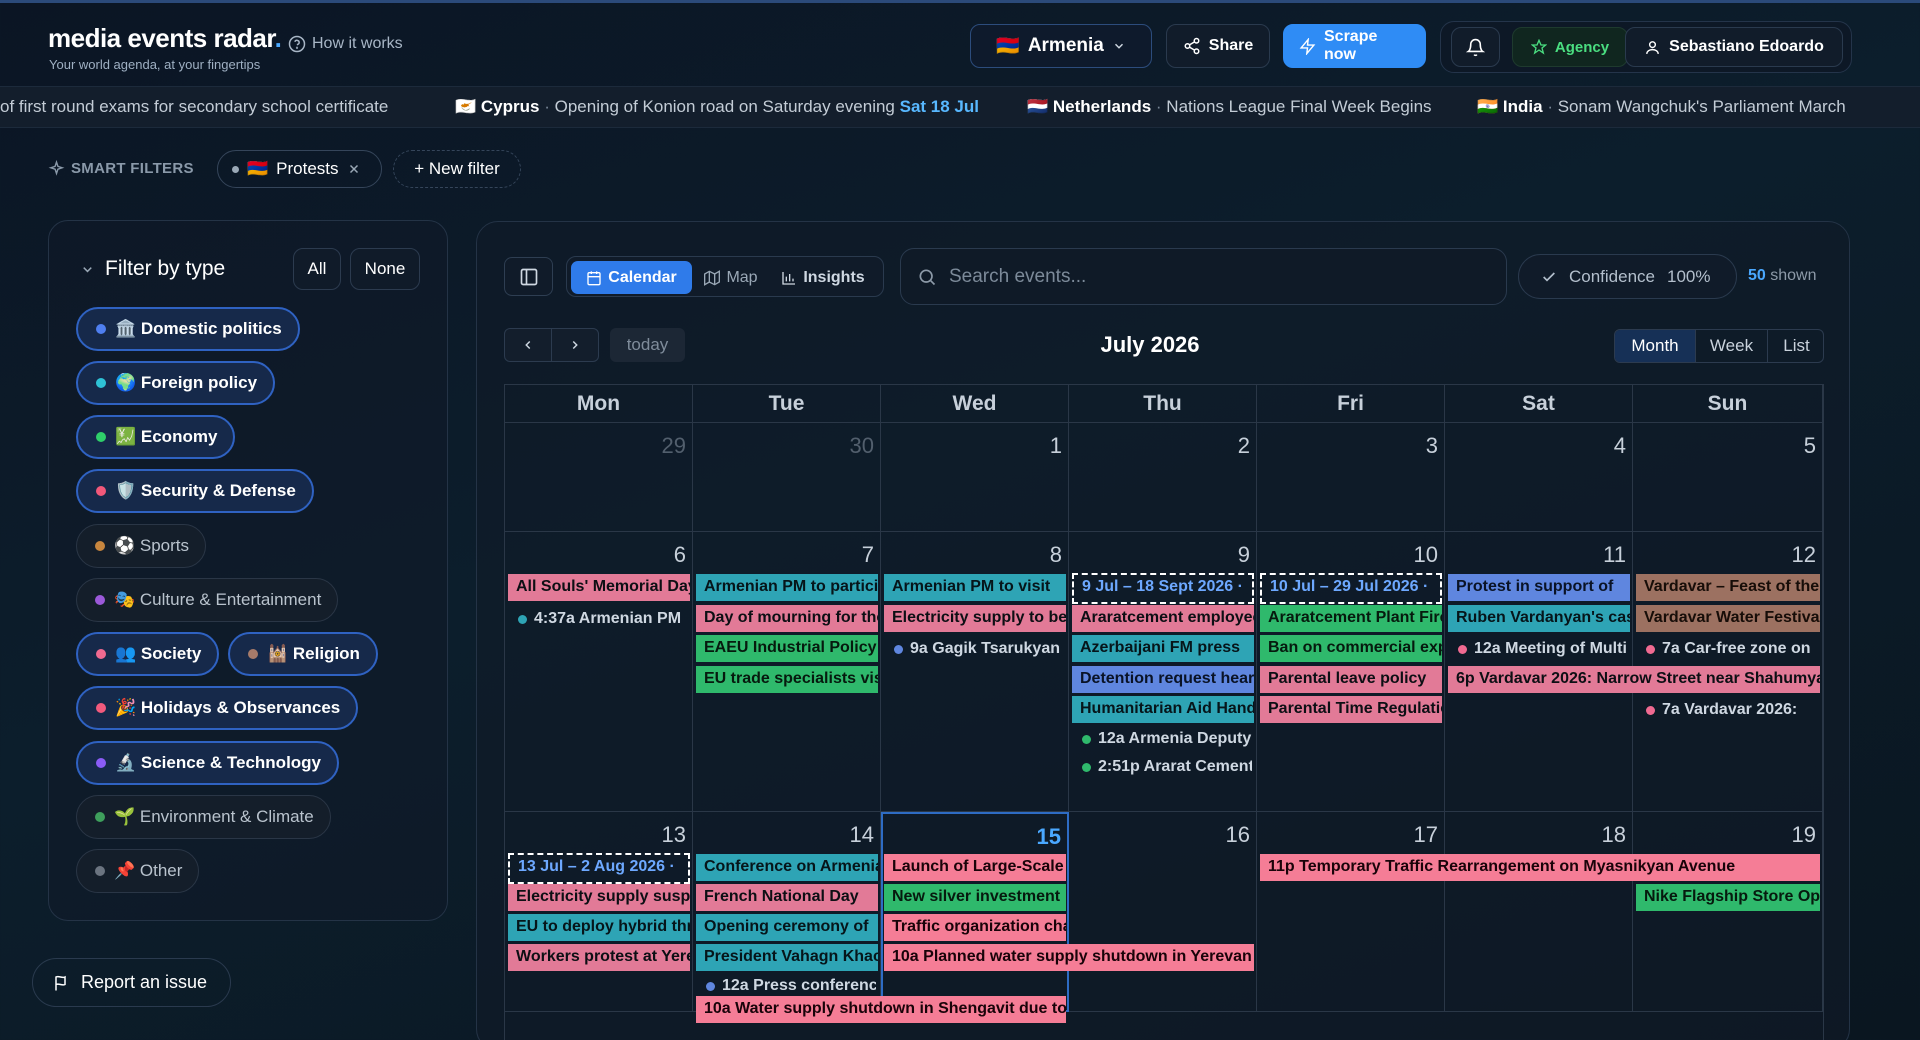 The height and width of the screenshot is (1040, 1920). I want to click on calendar-event: Workers protest at Yerevan, so click(599, 957).